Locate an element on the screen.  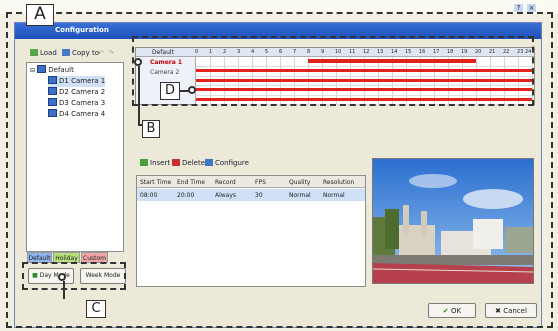
callout-label-d: D is located at coordinates (170, 91).